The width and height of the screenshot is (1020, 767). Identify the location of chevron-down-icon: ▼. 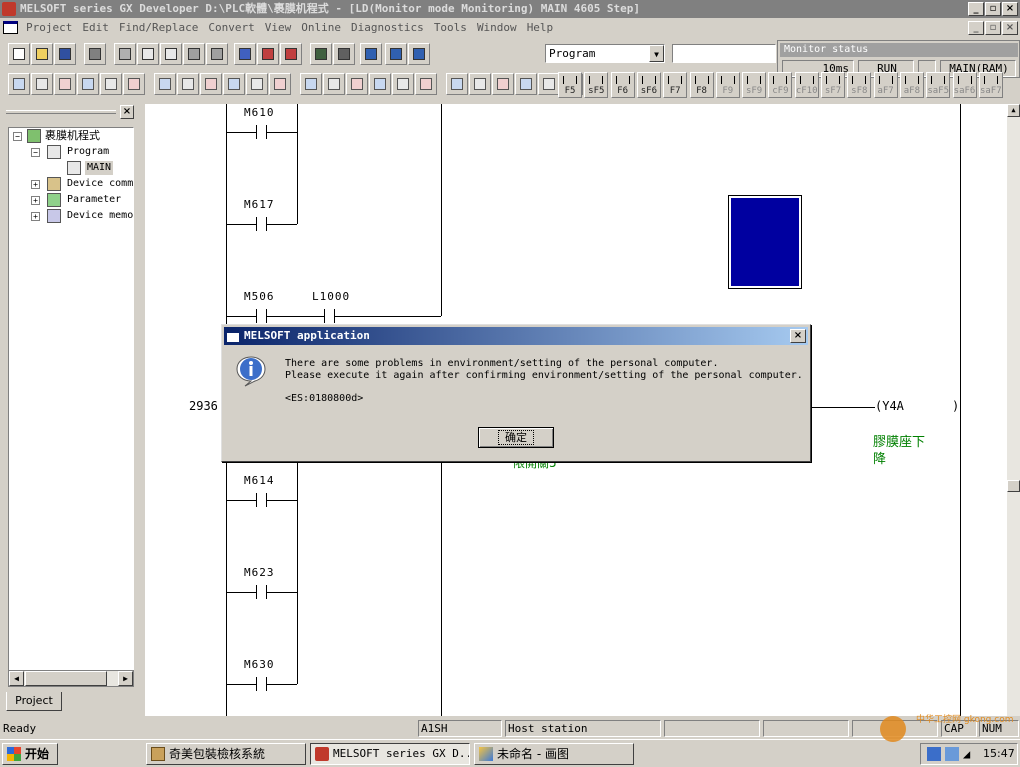
(656, 53).